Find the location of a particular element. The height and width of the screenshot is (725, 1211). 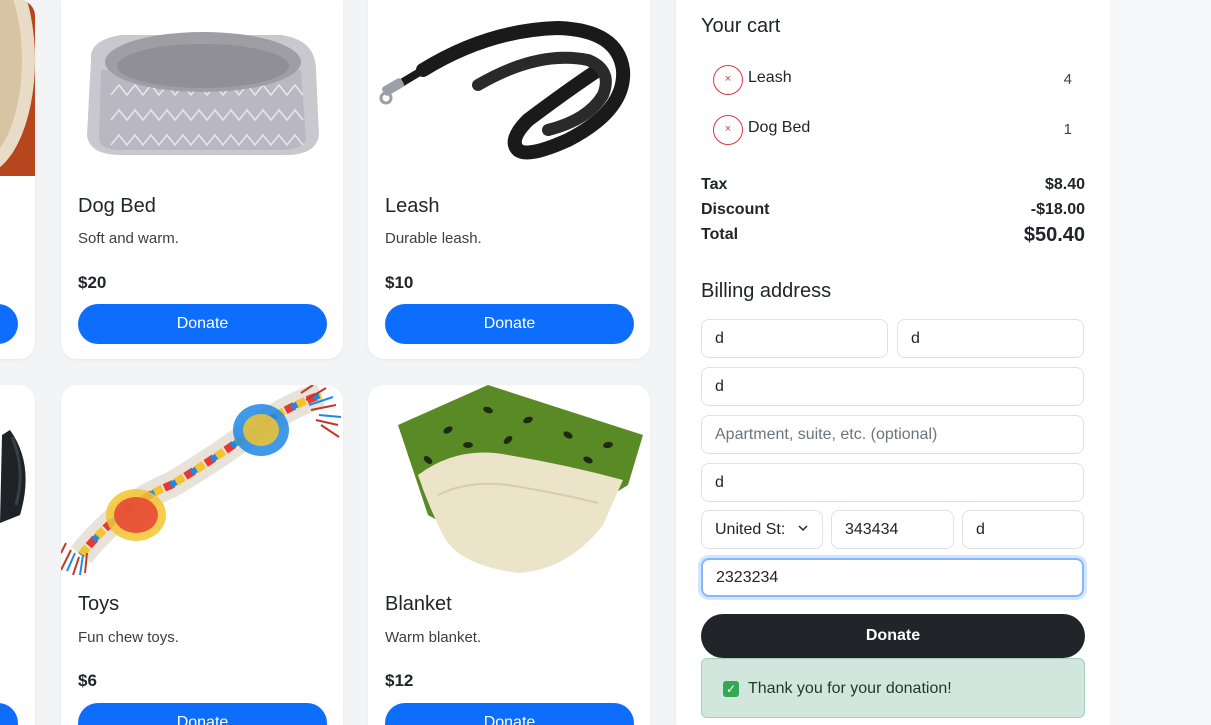

product-image is located at coordinates (17, 88).